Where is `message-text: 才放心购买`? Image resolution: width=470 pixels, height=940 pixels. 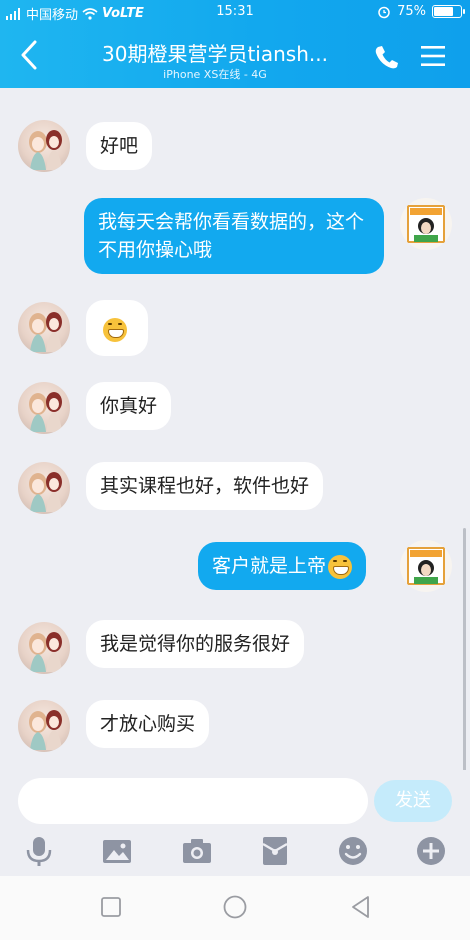
message-text: 才放心购买 is located at coordinates (148, 724).